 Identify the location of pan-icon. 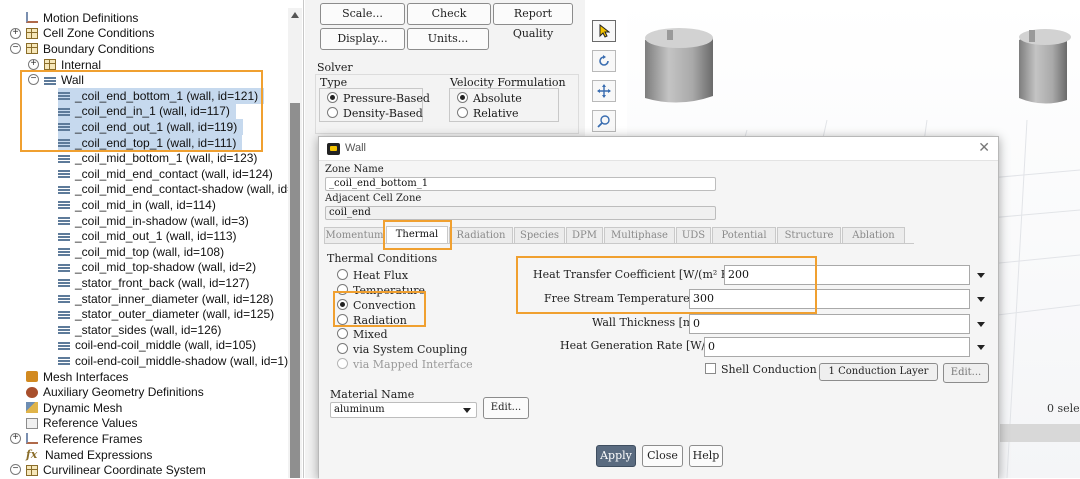
(604, 91).